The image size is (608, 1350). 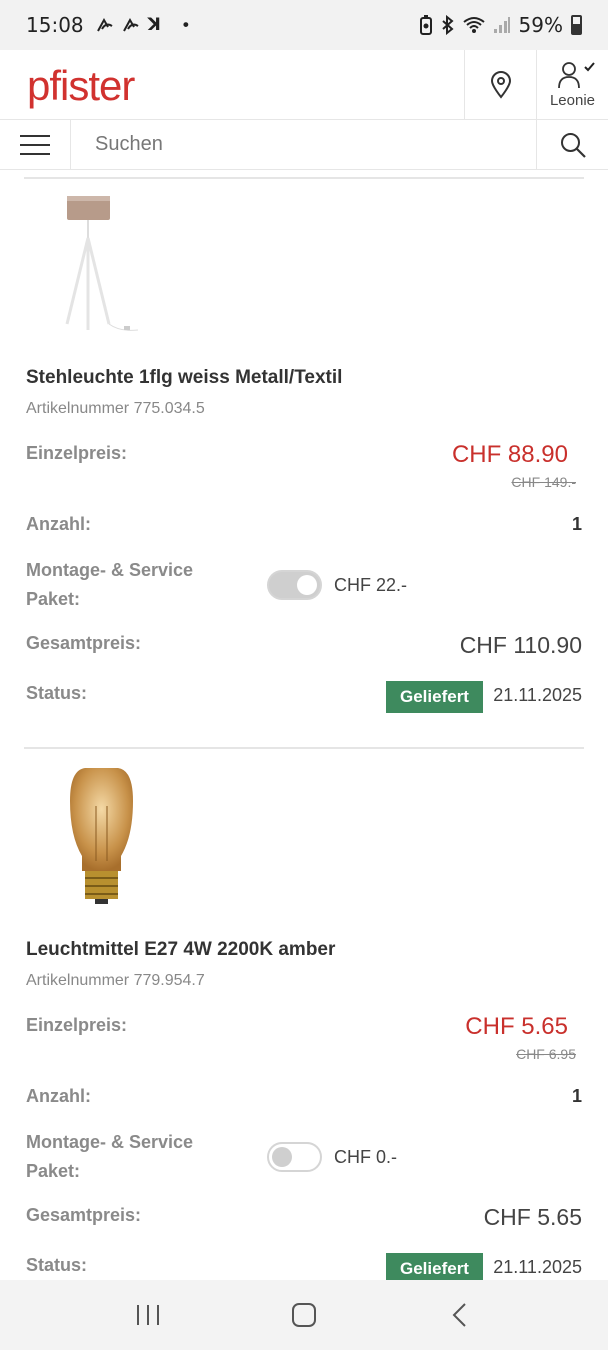 I want to click on recent-apps-button, so click(x=148, y=1315).